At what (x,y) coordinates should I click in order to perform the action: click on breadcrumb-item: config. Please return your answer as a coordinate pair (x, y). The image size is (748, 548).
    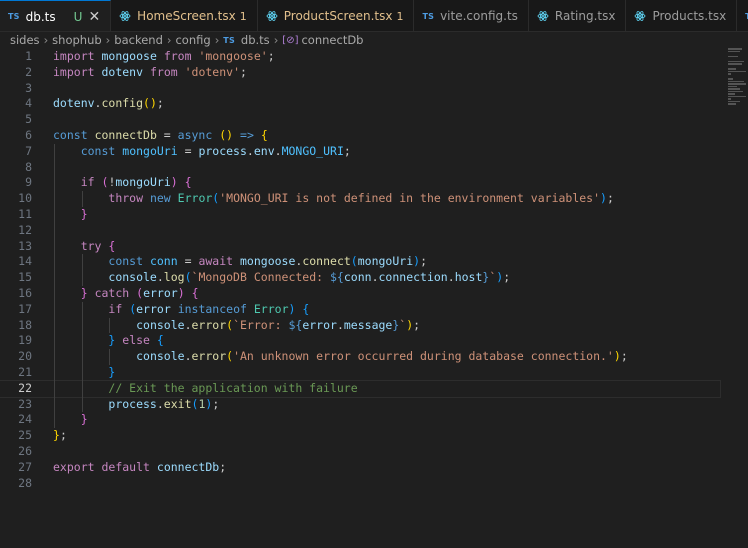
    Looking at the image, I should click on (192, 40).